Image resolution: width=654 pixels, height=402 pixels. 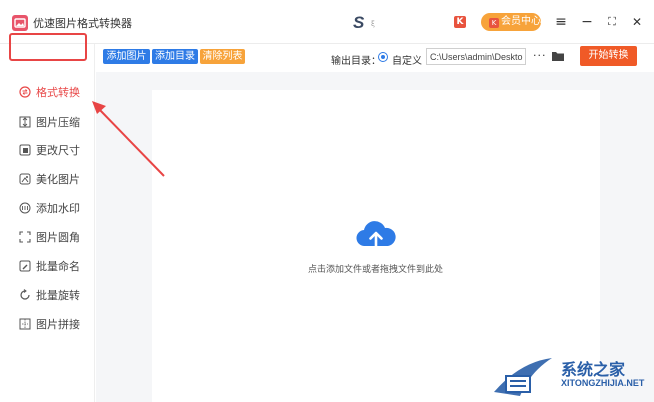 I want to click on output-dir-label: 输出目录：, so click(x=356, y=61).